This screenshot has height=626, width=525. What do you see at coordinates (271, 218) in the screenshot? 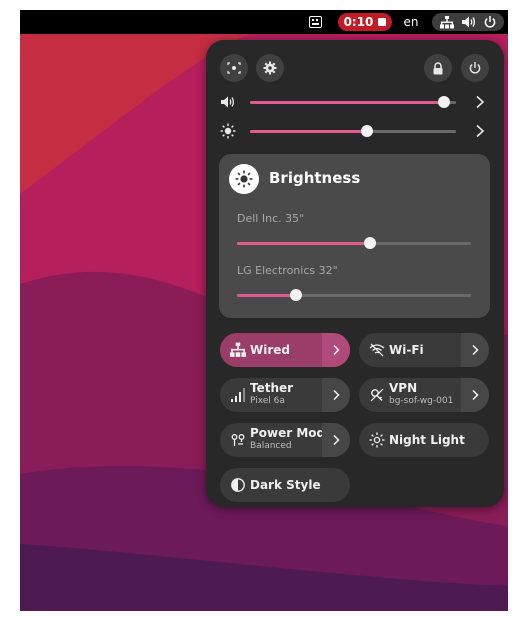
I see `display-label: Dell Inc. 35"` at bounding box center [271, 218].